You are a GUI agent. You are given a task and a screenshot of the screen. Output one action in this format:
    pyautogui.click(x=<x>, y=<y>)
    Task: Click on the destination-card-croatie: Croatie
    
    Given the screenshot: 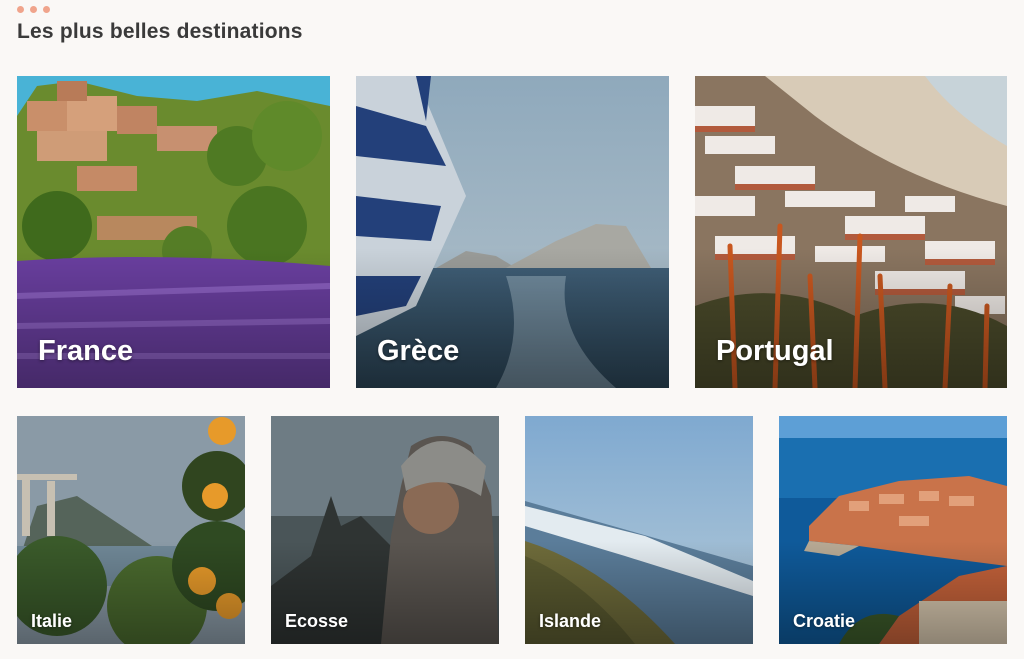 What is the action you would take?
    pyautogui.click(x=893, y=530)
    